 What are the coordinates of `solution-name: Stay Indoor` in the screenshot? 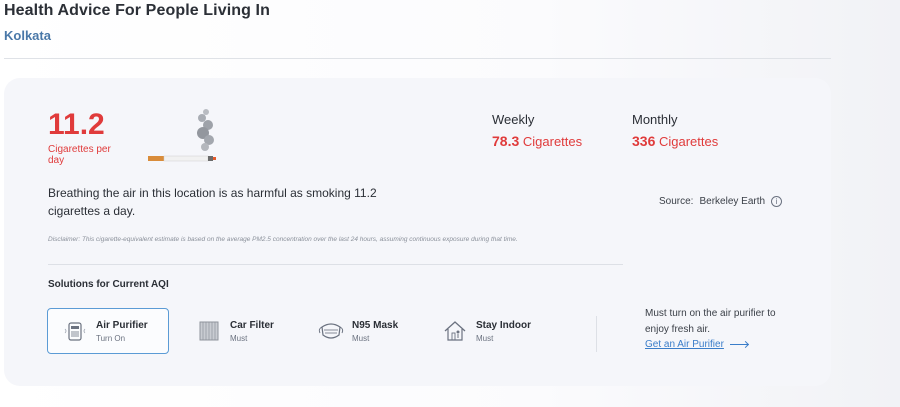 It's located at (504, 325).